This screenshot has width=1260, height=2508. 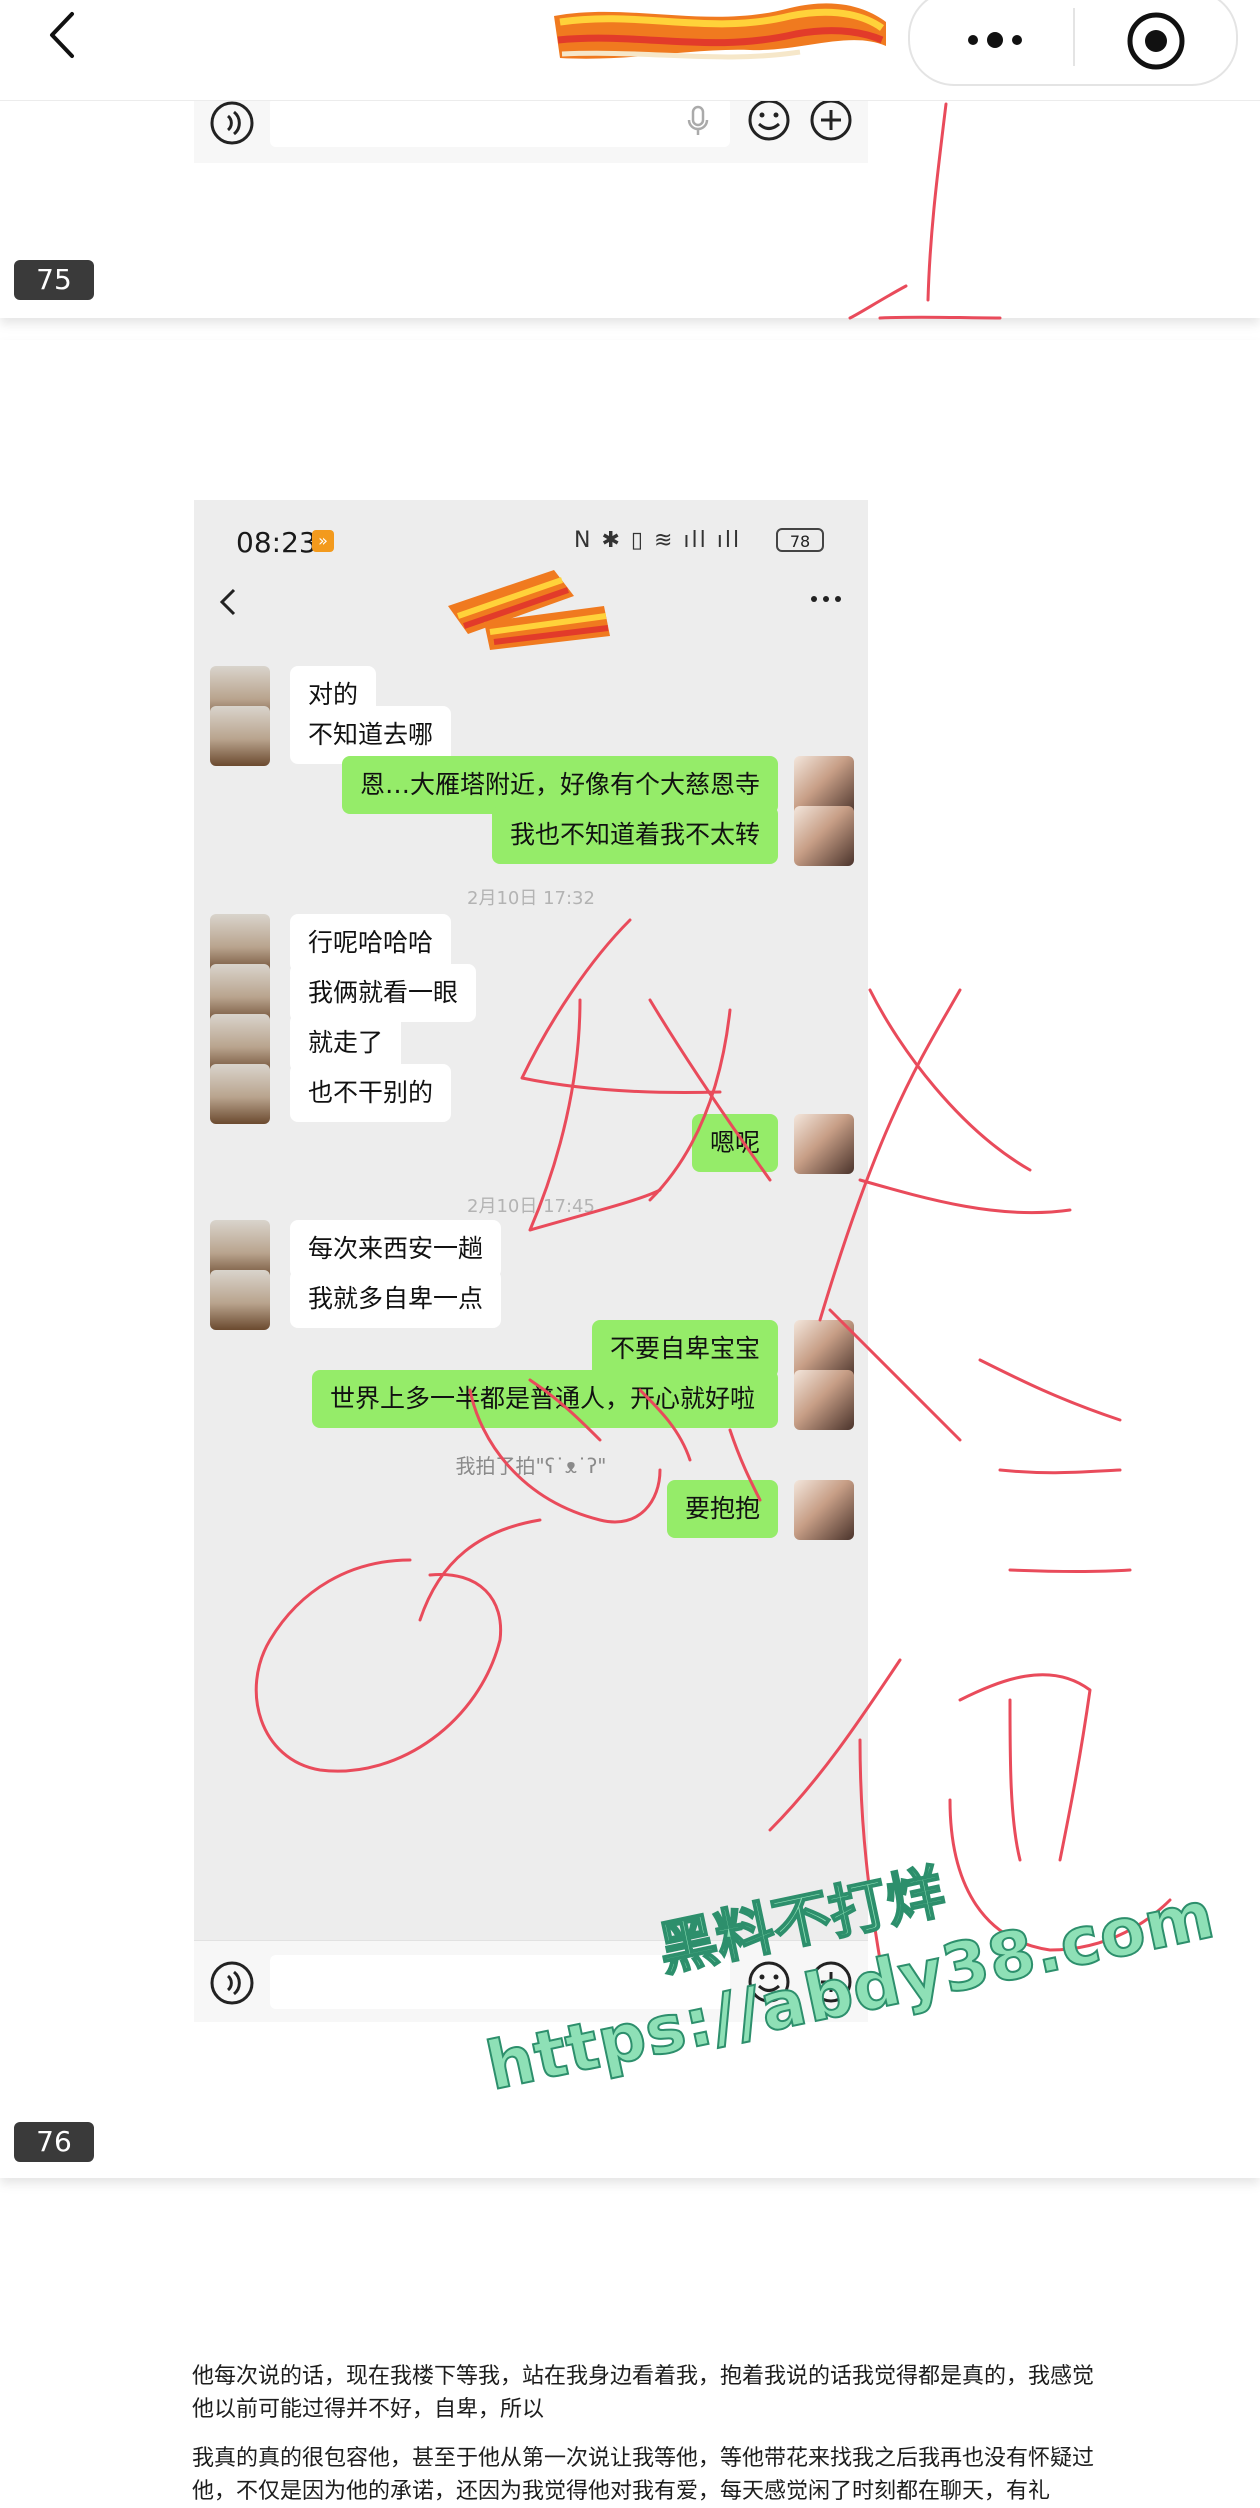 What do you see at coordinates (531, 529) in the screenshot?
I see `status-bar: 08:23 » N ✱ ▯ ≋ ıll ıll 78` at bounding box center [531, 529].